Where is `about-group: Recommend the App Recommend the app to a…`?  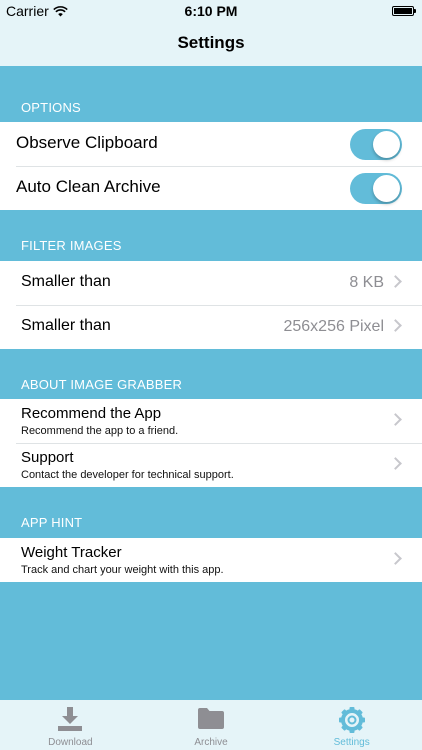 about-group: Recommend the App Recommend the app to a… is located at coordinates (211, 443).